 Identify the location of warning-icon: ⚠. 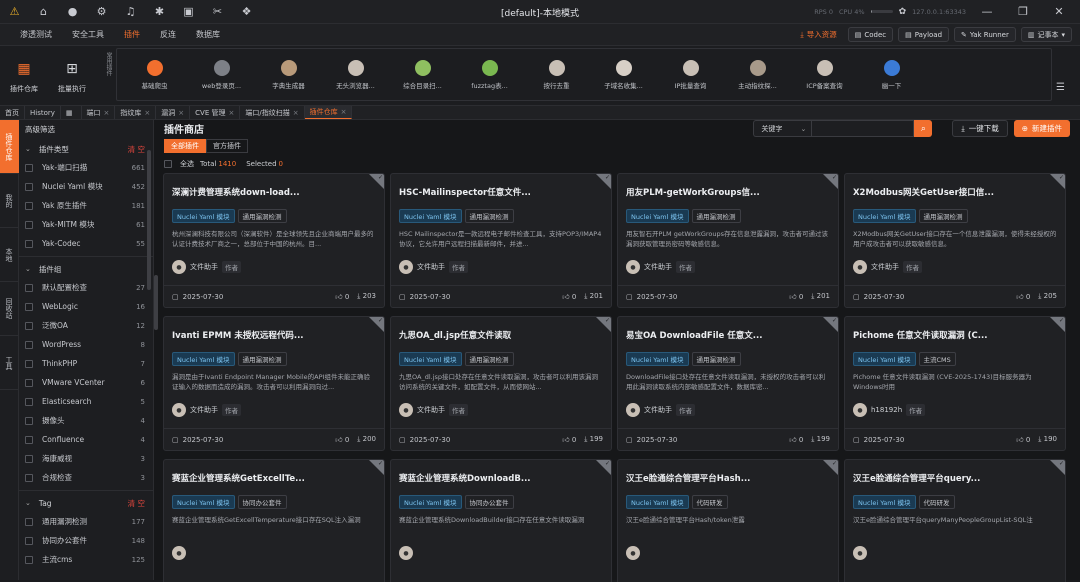
(14, 12).